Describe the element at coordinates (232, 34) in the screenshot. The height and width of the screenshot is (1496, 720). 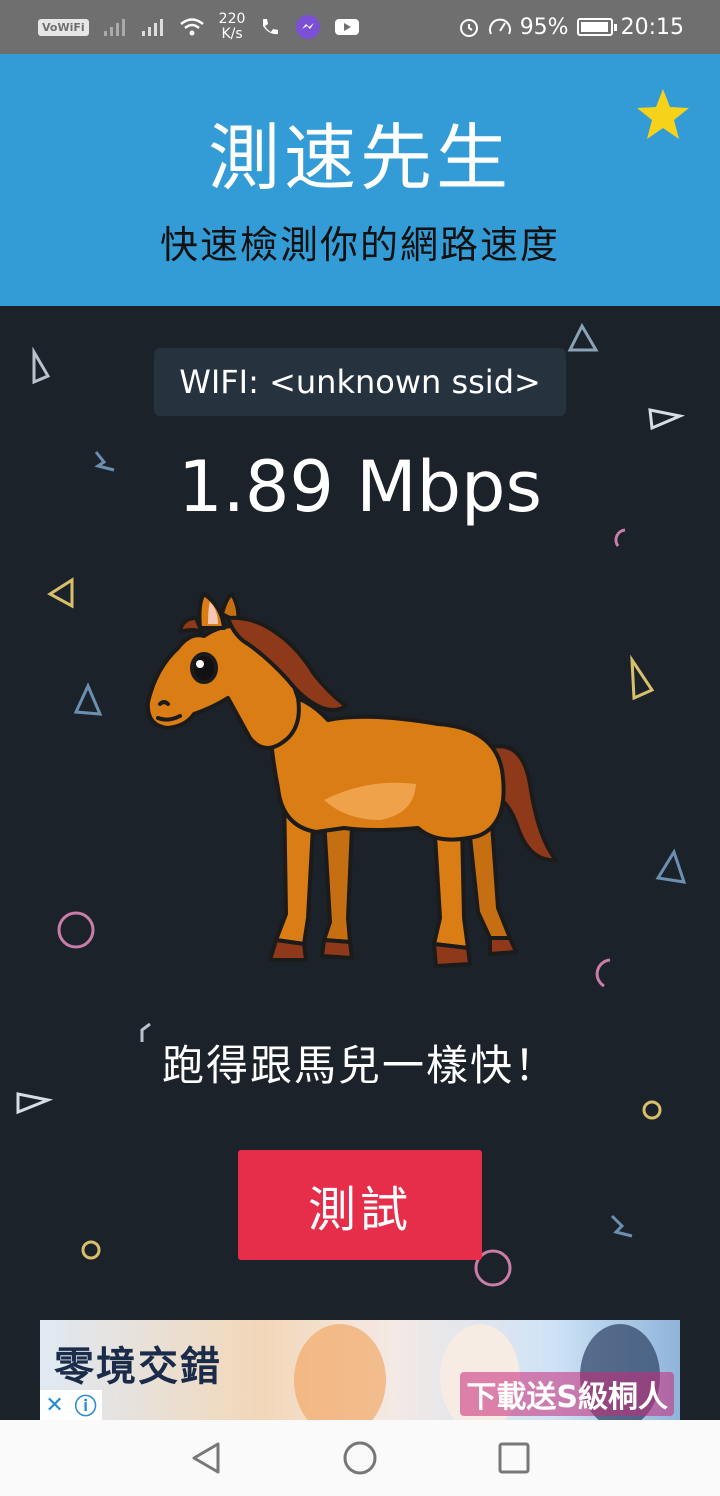
I see `net-speed-unit: K/s` at that location.